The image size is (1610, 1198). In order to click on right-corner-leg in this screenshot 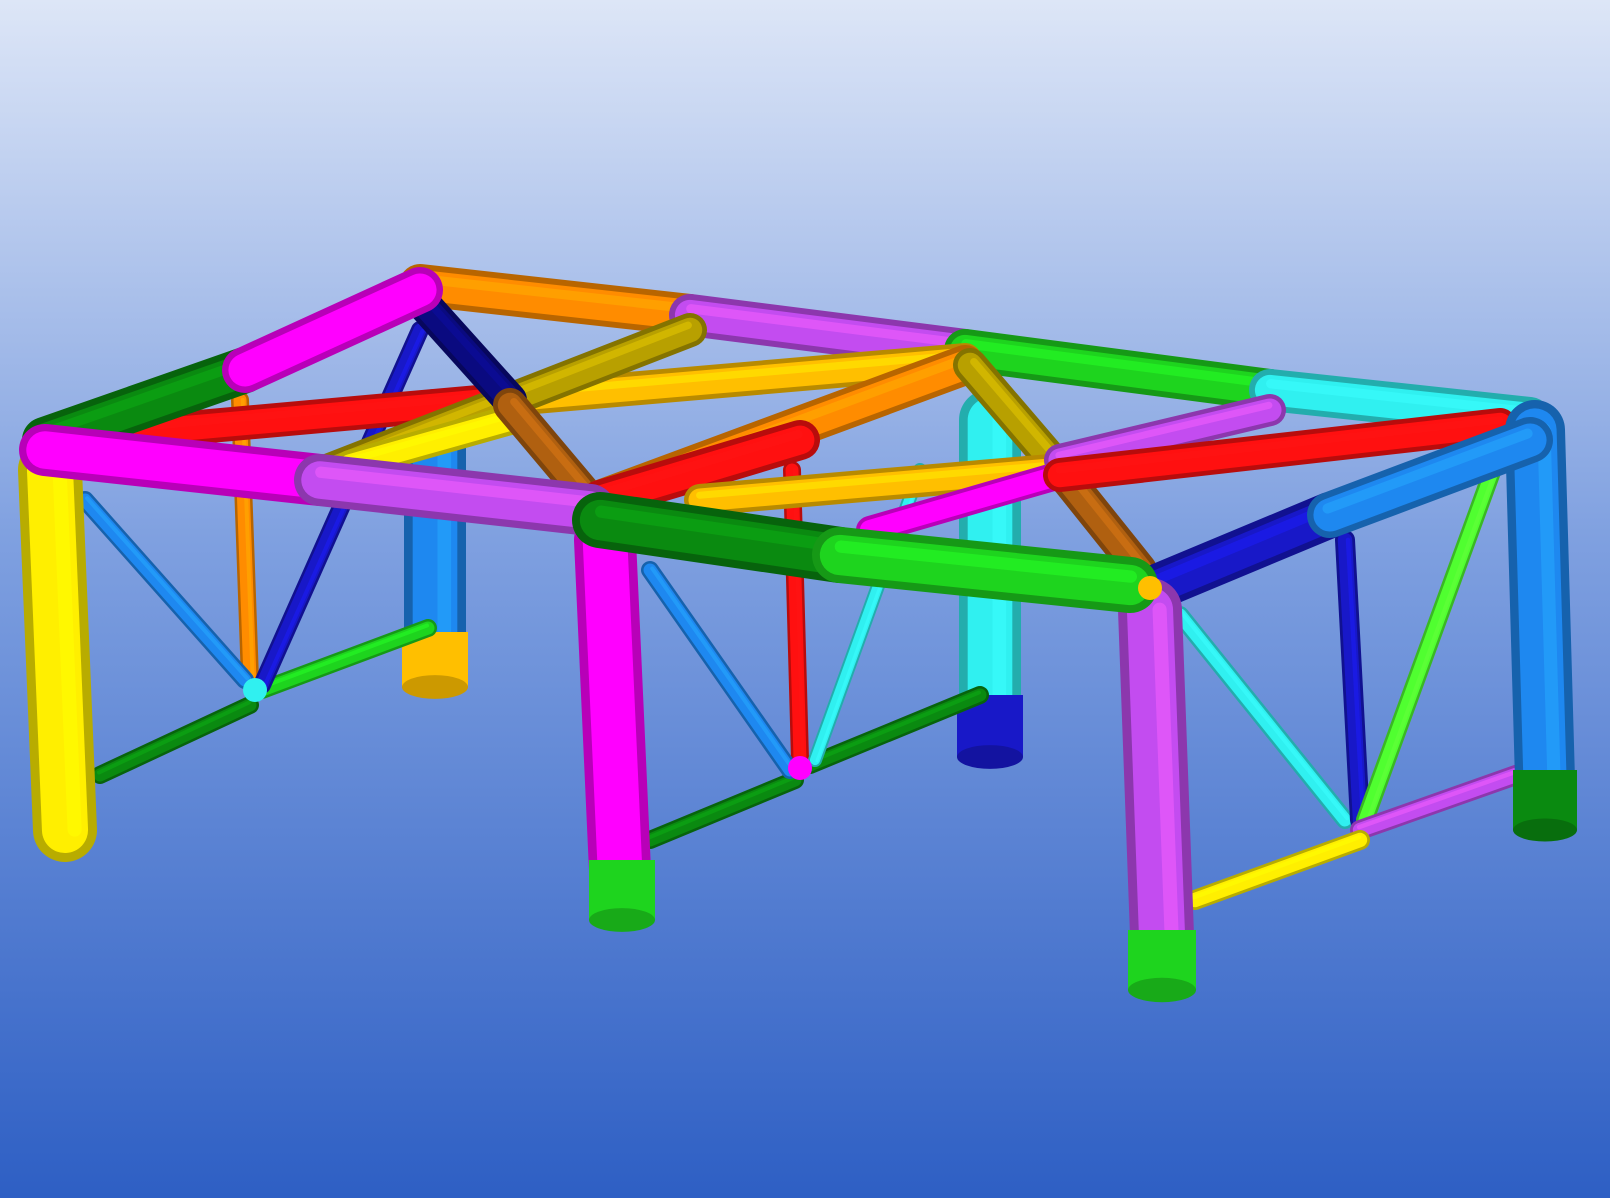, I will do `click(1540, 605)`.